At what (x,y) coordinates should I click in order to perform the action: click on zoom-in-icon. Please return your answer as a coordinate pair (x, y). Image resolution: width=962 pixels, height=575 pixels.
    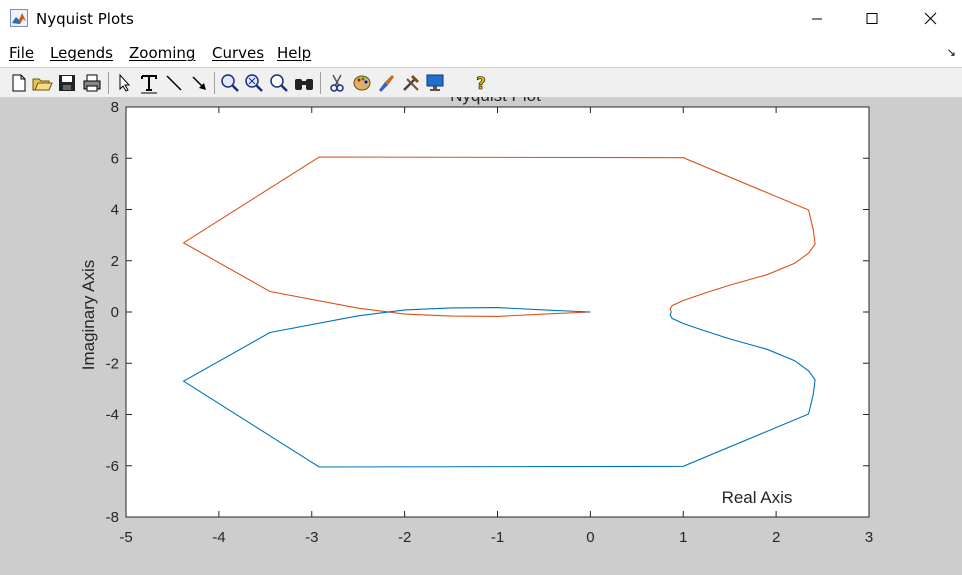
    Looking at the image, I should click on (230, 83).